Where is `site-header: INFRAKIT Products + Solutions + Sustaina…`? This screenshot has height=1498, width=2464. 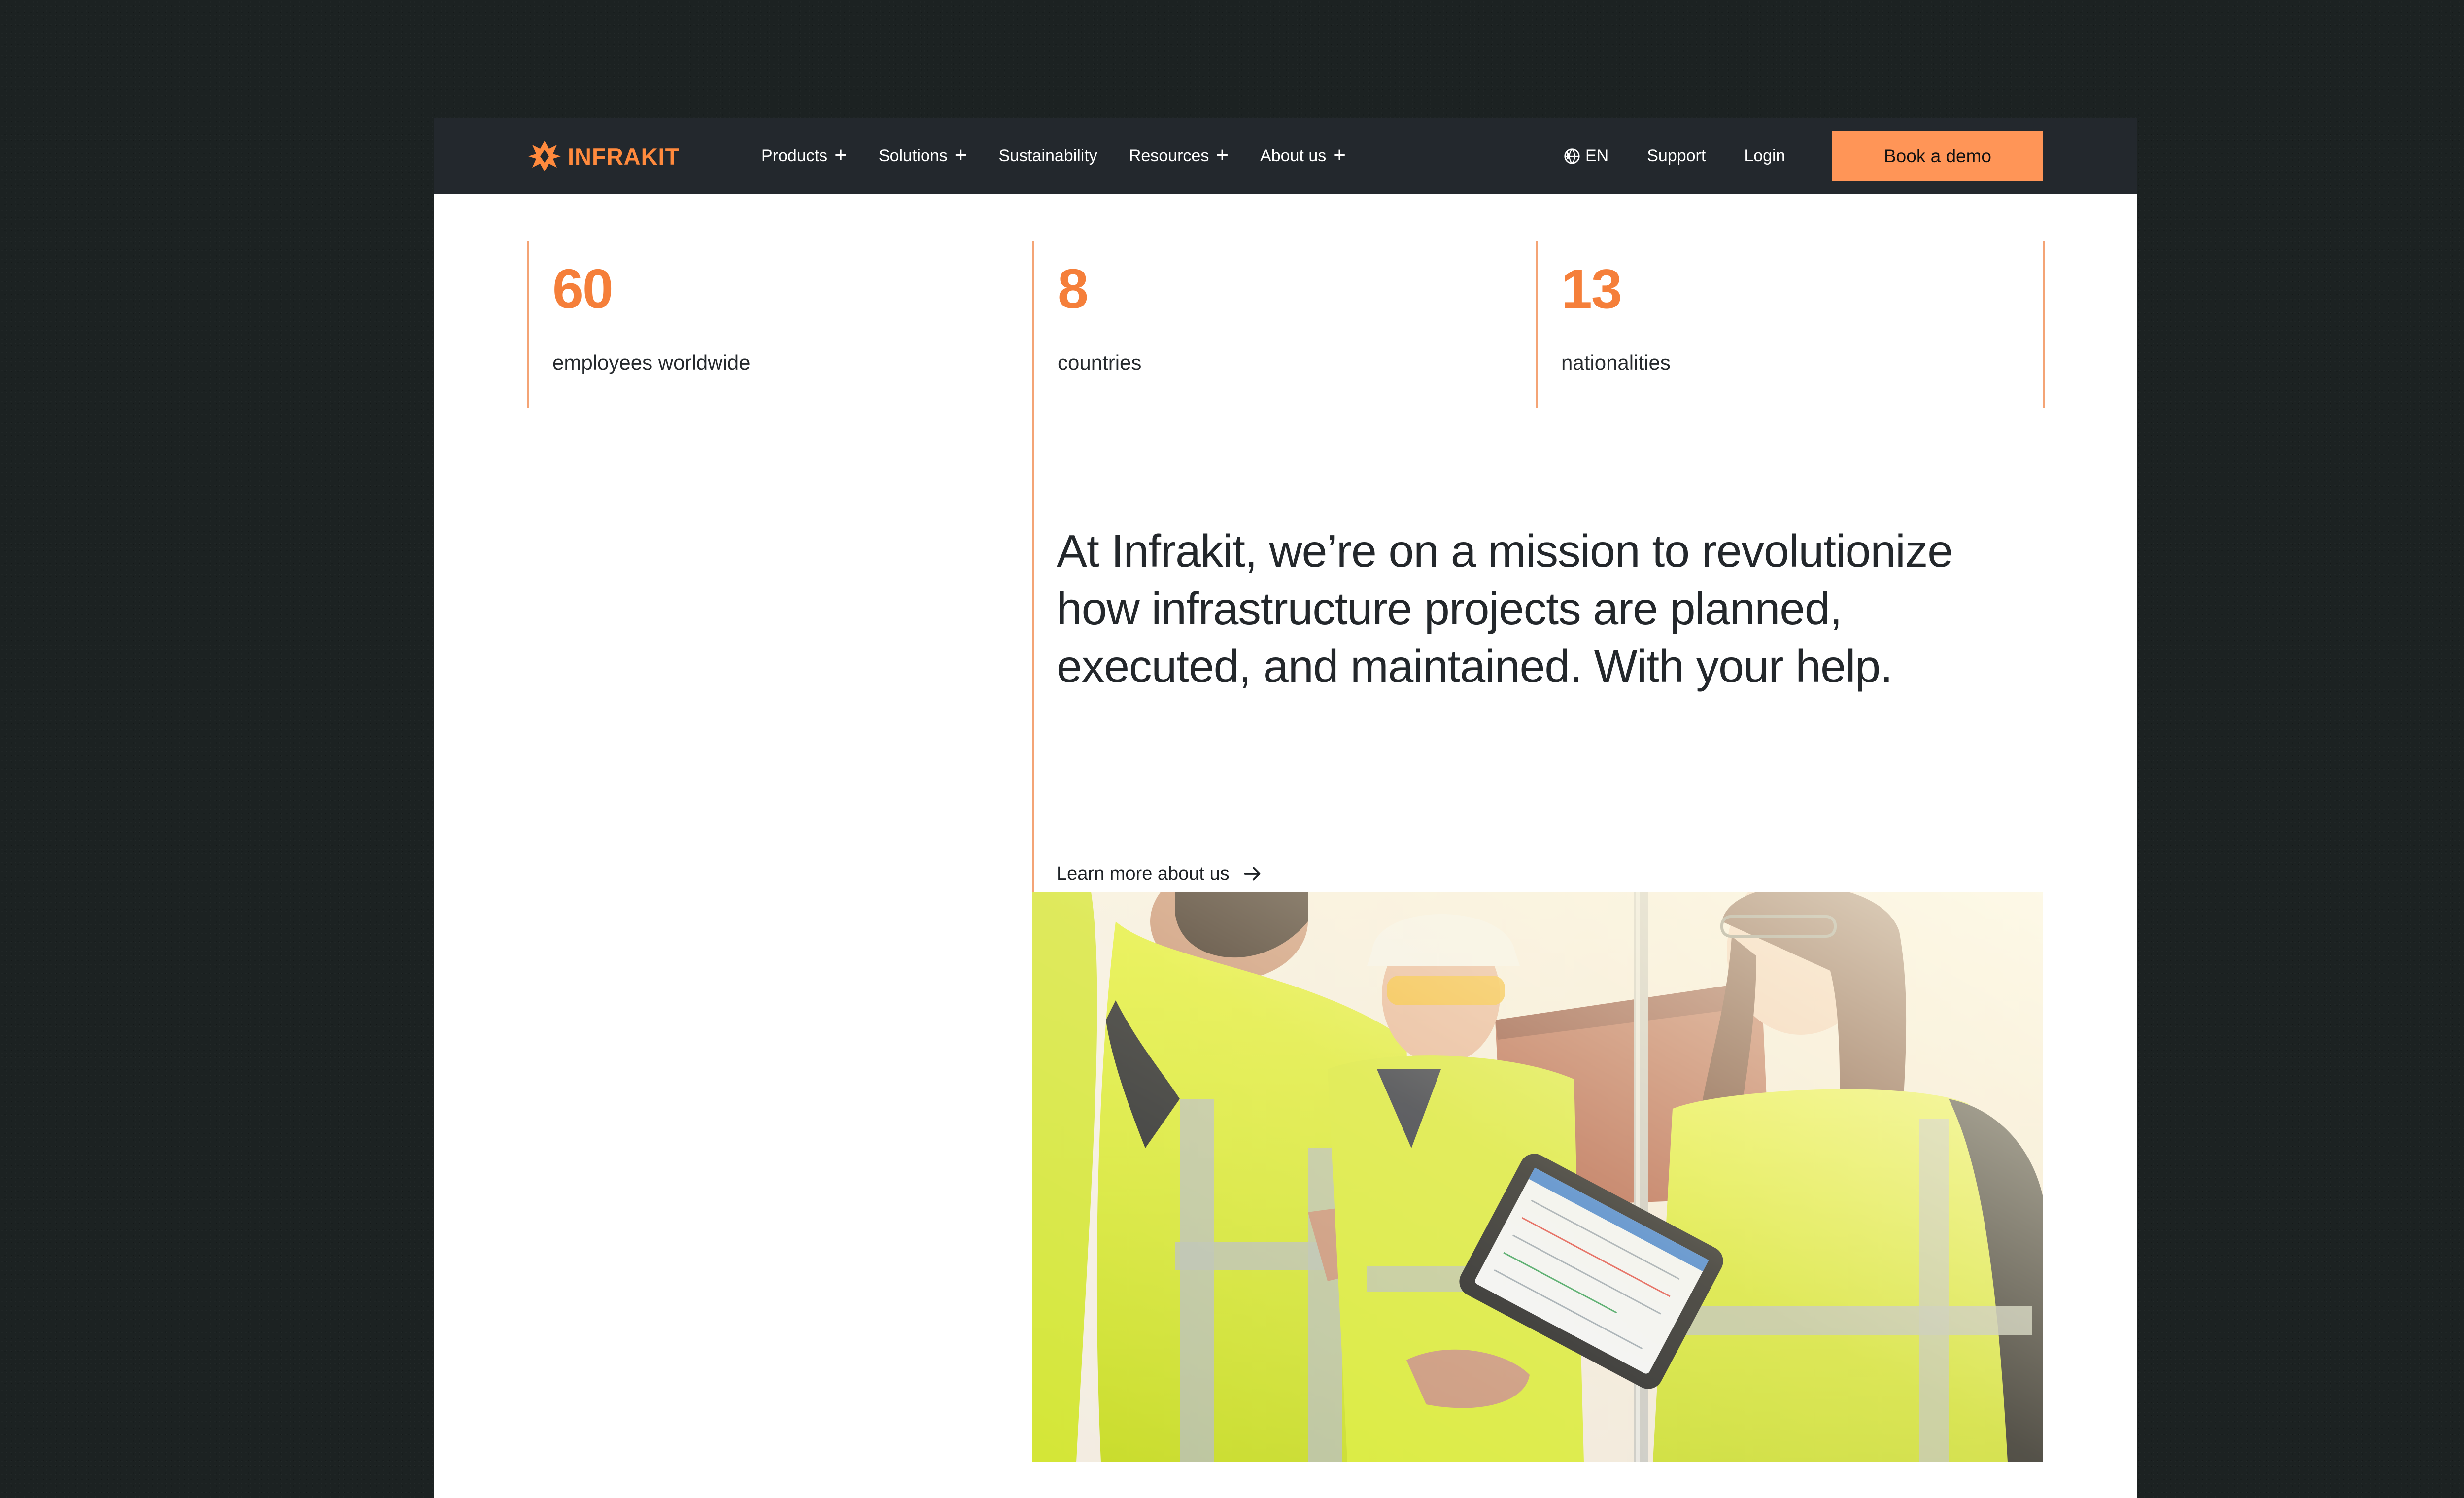 site-header: INFRAKIT Products + Solutions + Sustaina… is located at coordinates (1285, 156).